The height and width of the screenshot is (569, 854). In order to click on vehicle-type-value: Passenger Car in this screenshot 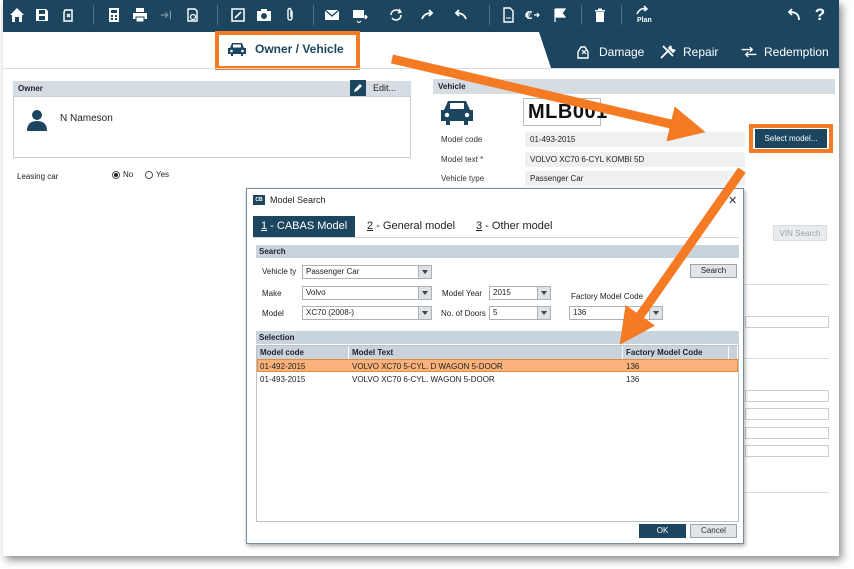, I will do `click(635, 178)`.